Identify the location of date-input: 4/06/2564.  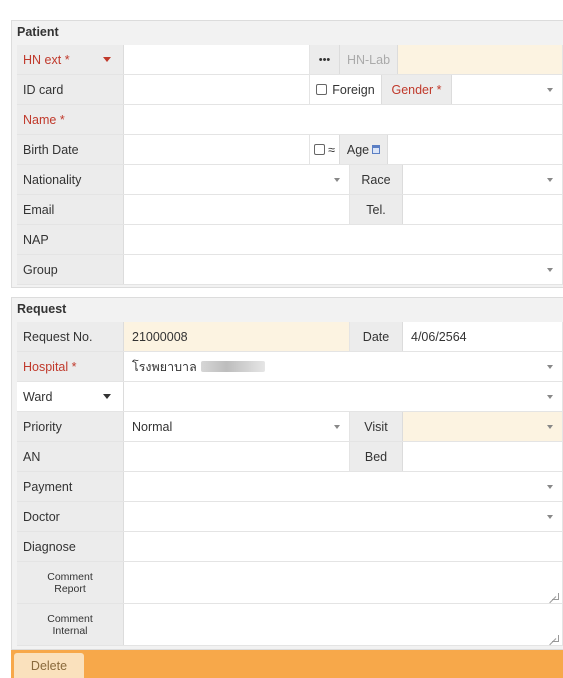
(483, 336).